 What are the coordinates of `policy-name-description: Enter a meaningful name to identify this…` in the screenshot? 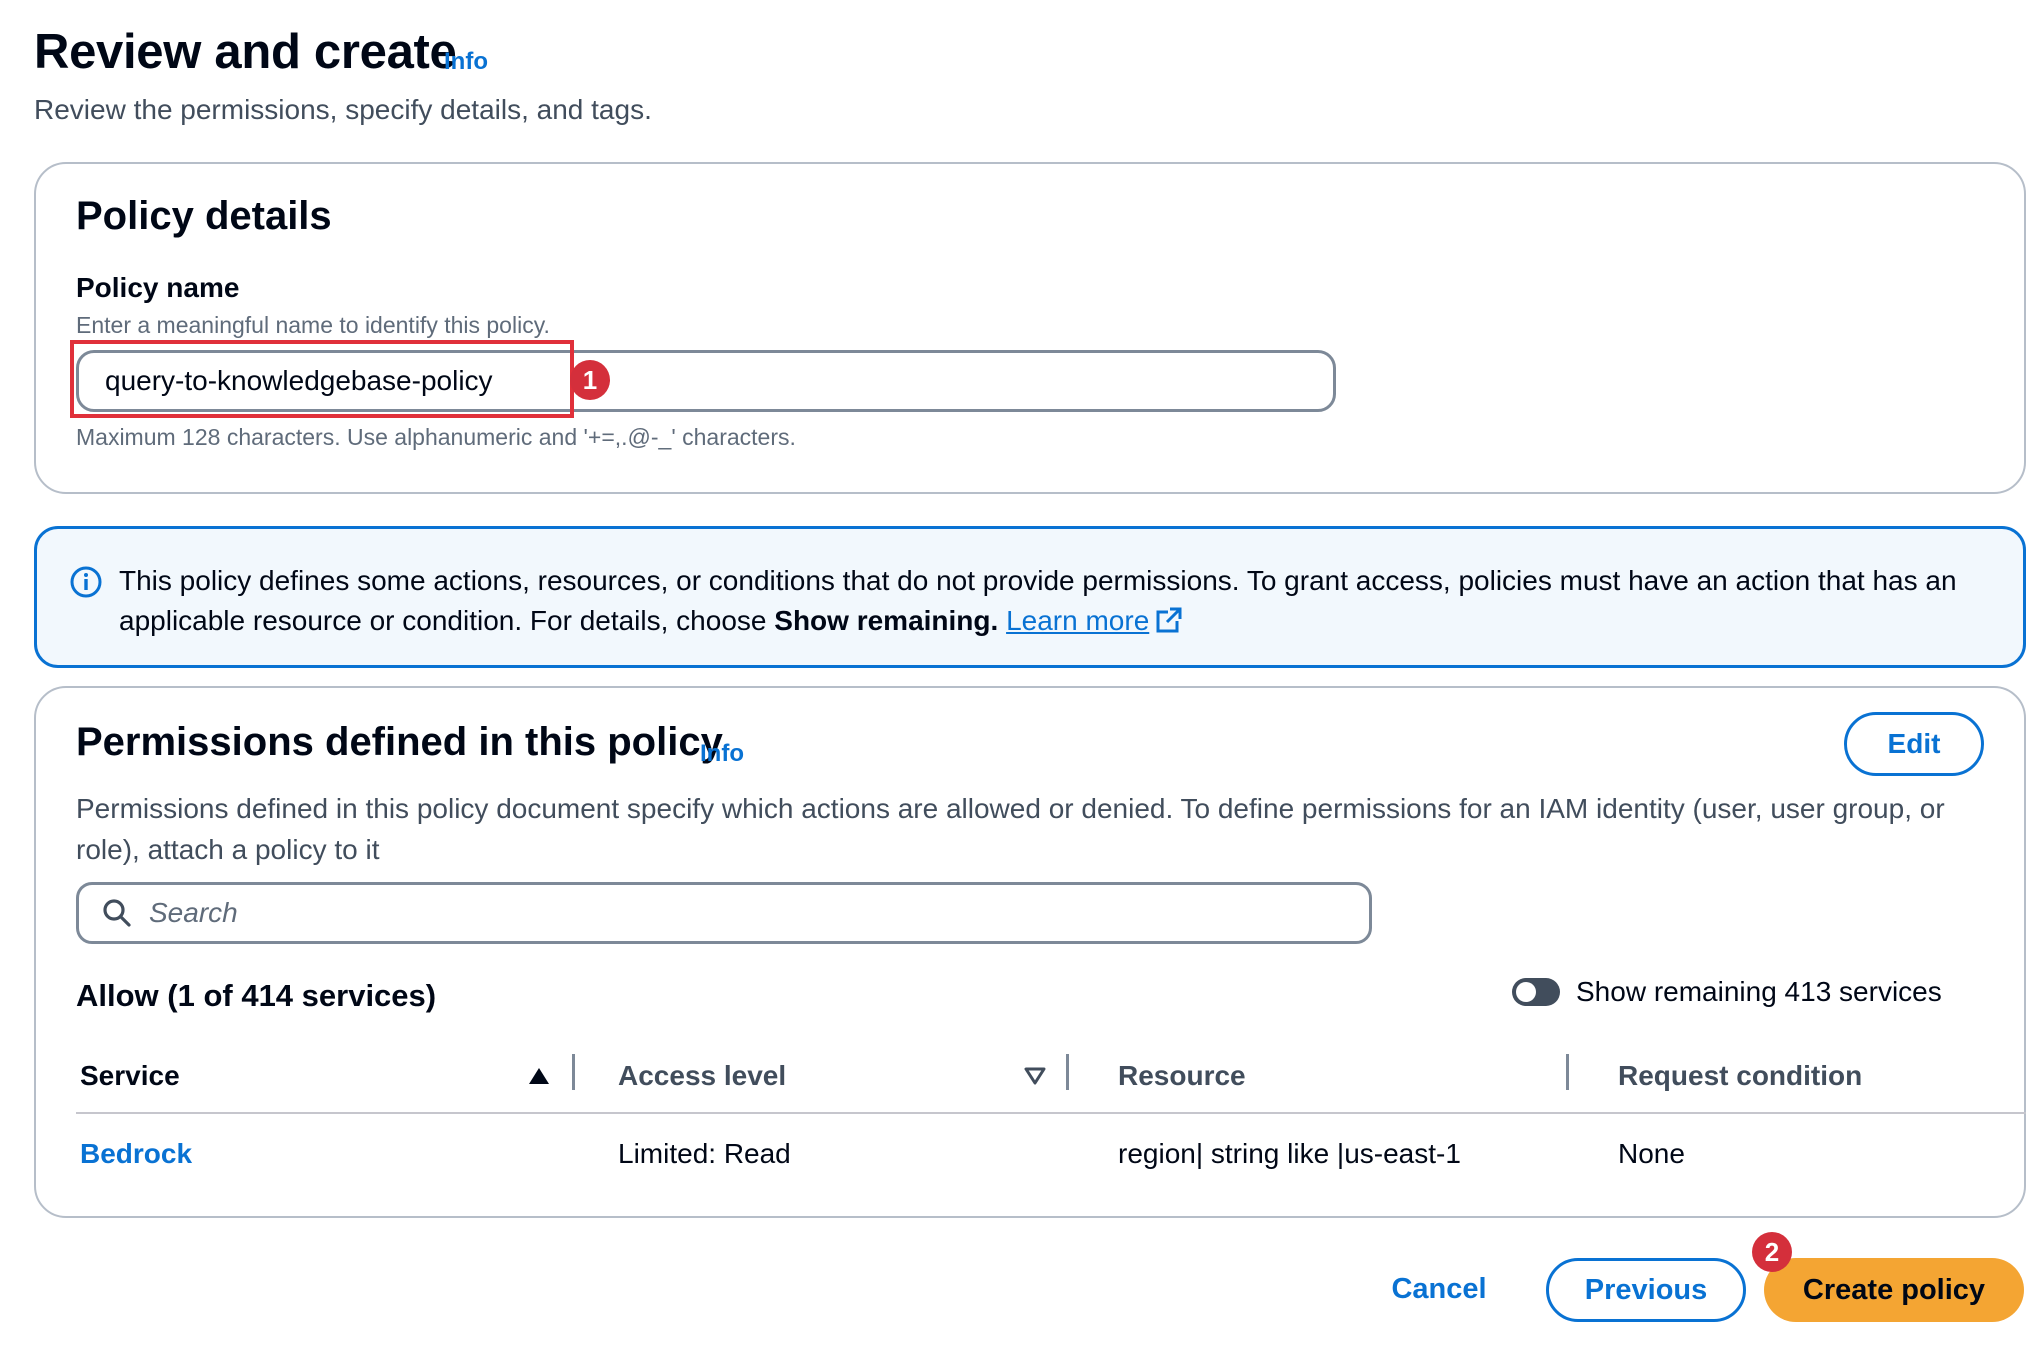 It's located at (313, 325).